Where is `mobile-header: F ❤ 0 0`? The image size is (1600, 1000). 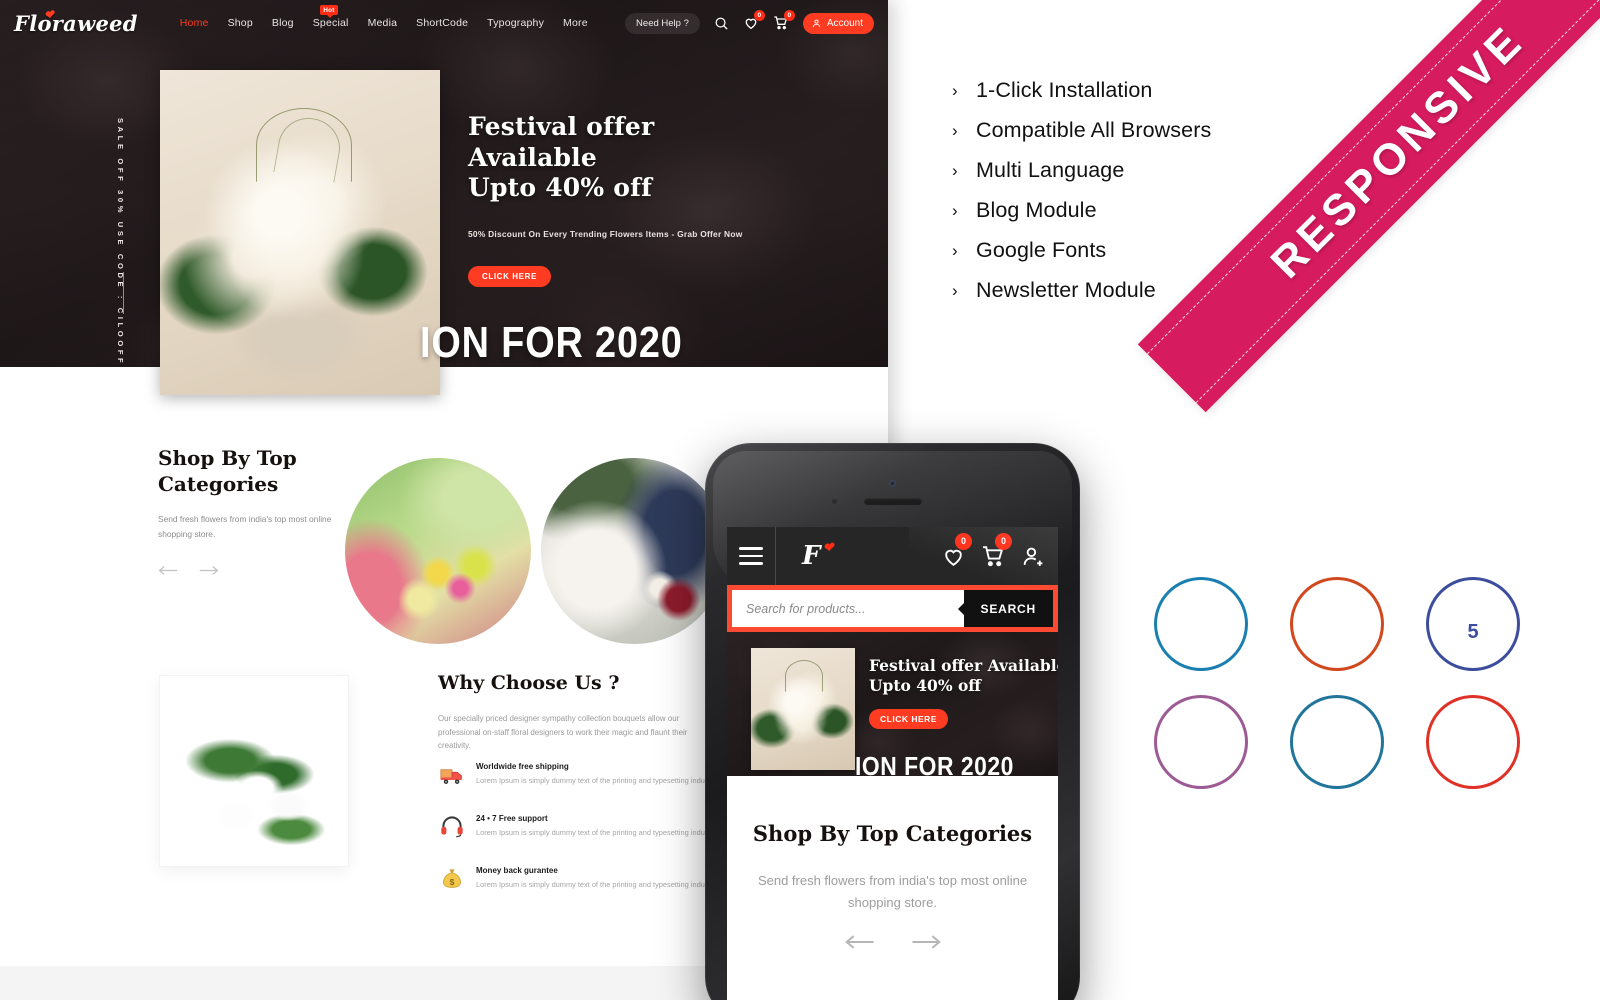 mobile-header: F ❤ 0 0 is located at coordinates (892, 556).